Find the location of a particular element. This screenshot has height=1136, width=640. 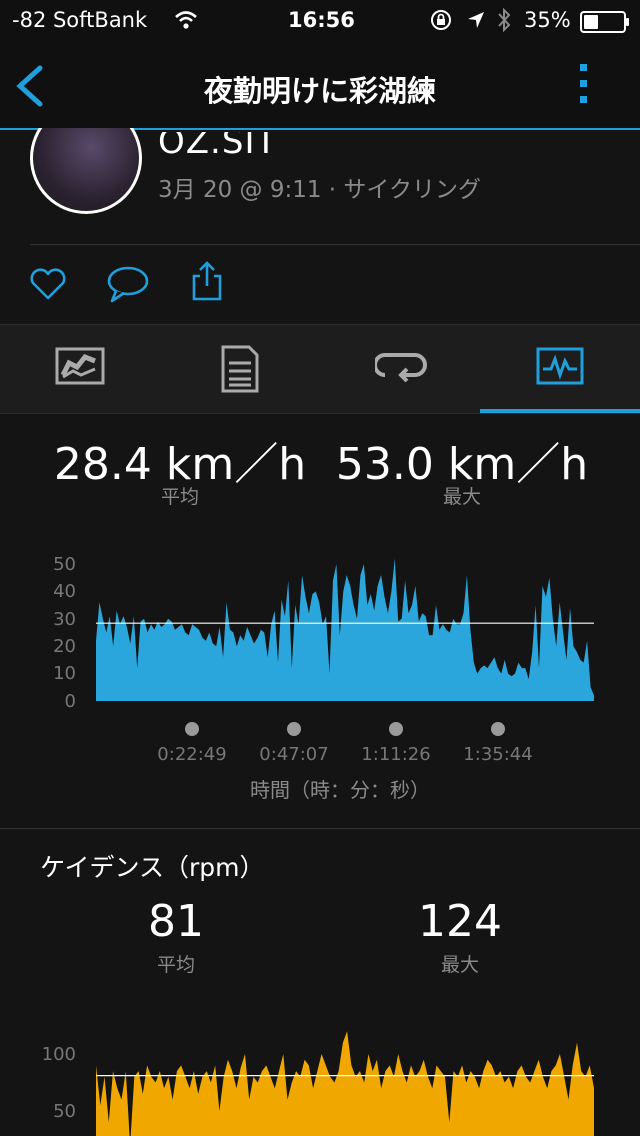

cadence-section-title: ケイデンス（rpm） is located at coordinates (152, 867).